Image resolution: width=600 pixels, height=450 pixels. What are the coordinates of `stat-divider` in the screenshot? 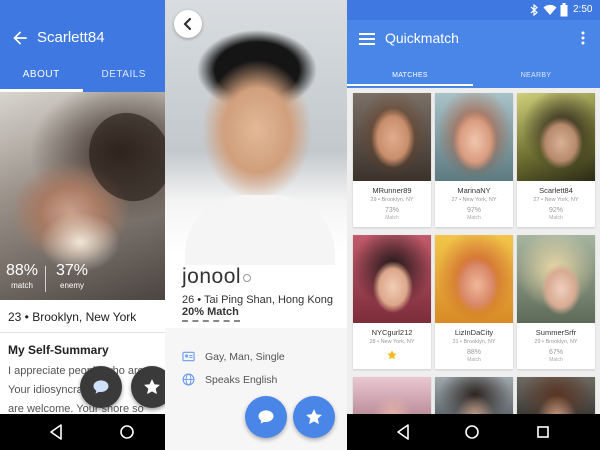 It's located at (45, 279).